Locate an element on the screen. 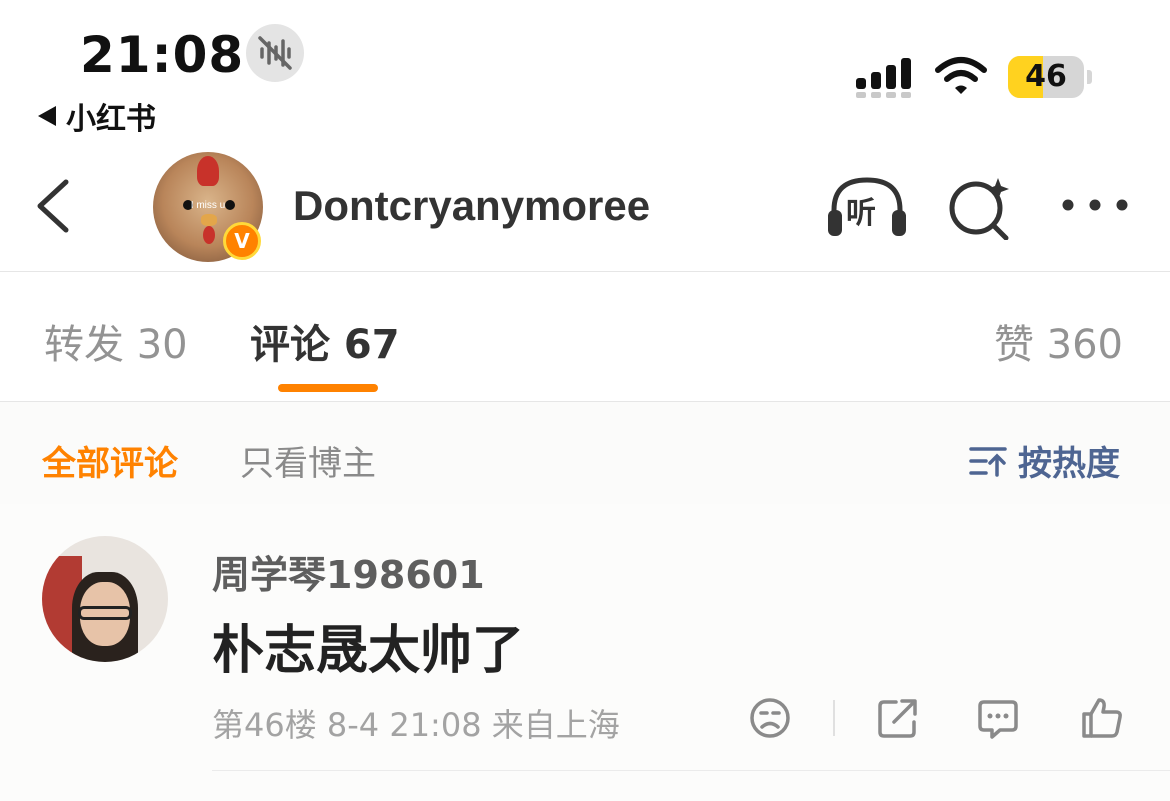  comment-text: 朴志晟太帅了 is located at coordinates (368, 651).